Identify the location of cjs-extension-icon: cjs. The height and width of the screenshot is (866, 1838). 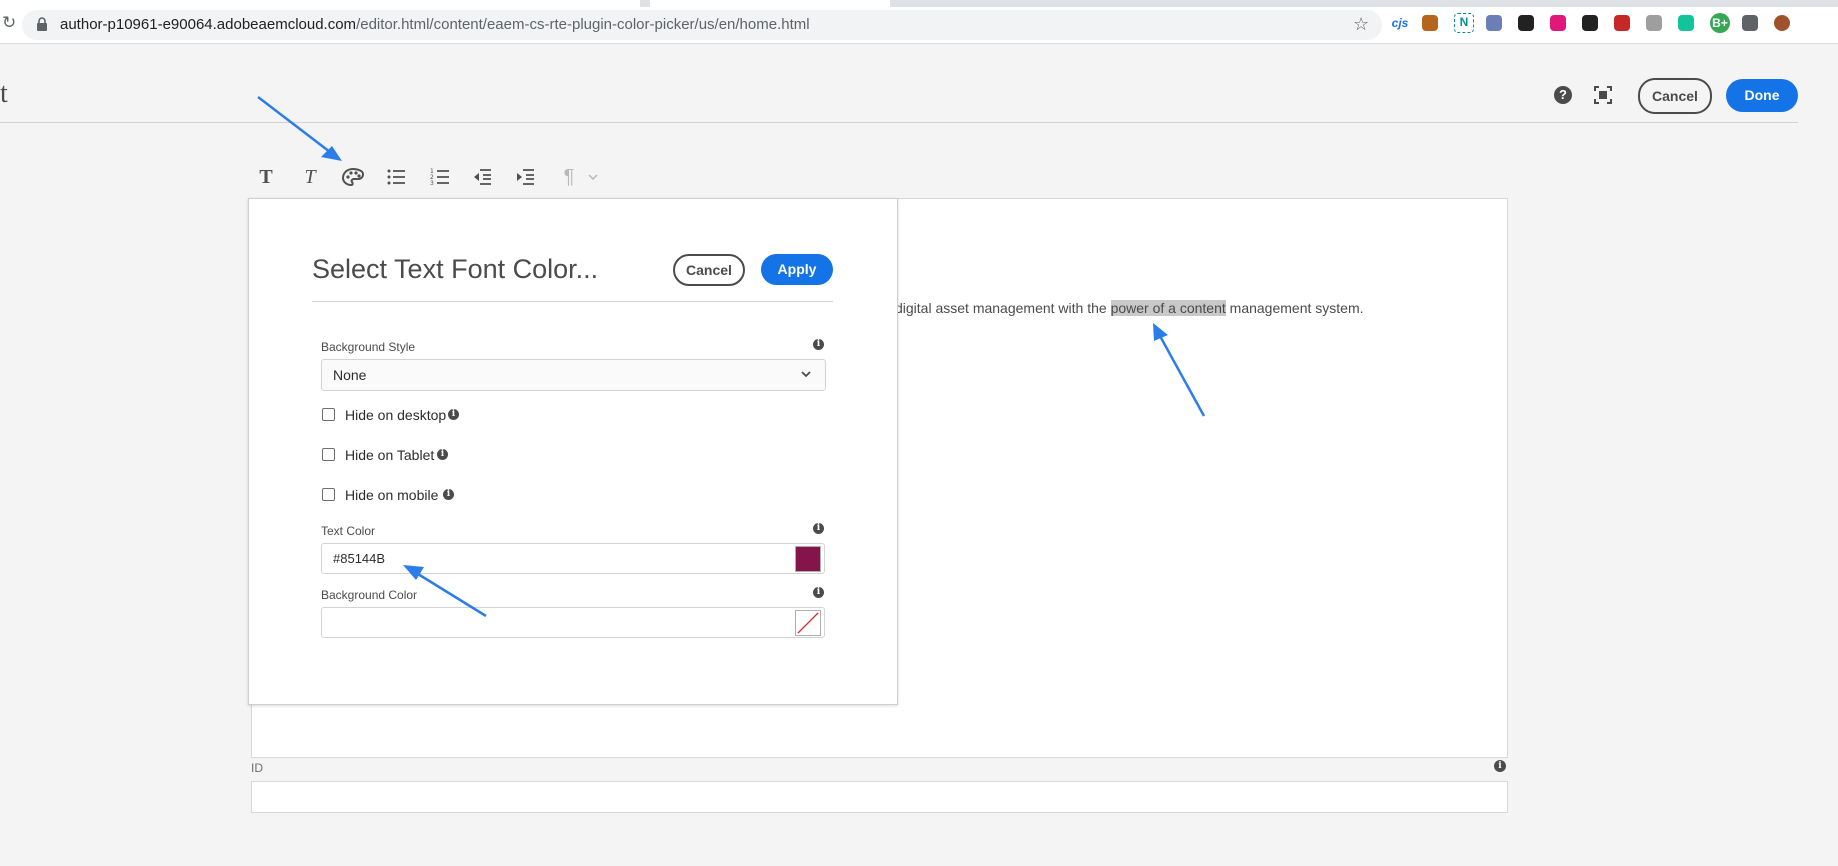
(1400, 23).